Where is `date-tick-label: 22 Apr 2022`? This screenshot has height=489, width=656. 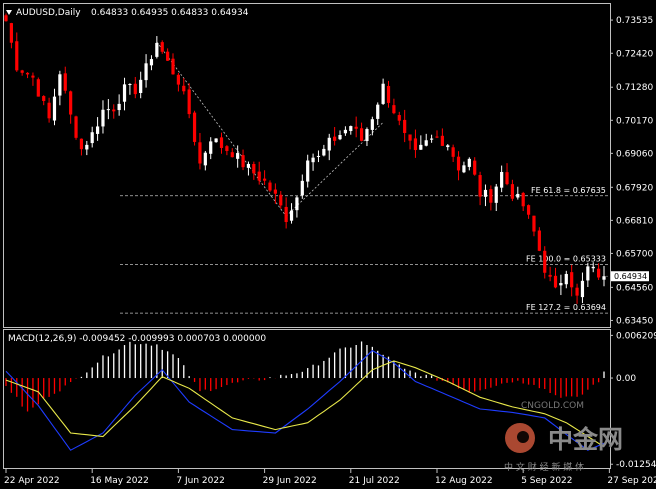 date-tick-label: 22 Apr 2022 is located at coordinates (32, 481).